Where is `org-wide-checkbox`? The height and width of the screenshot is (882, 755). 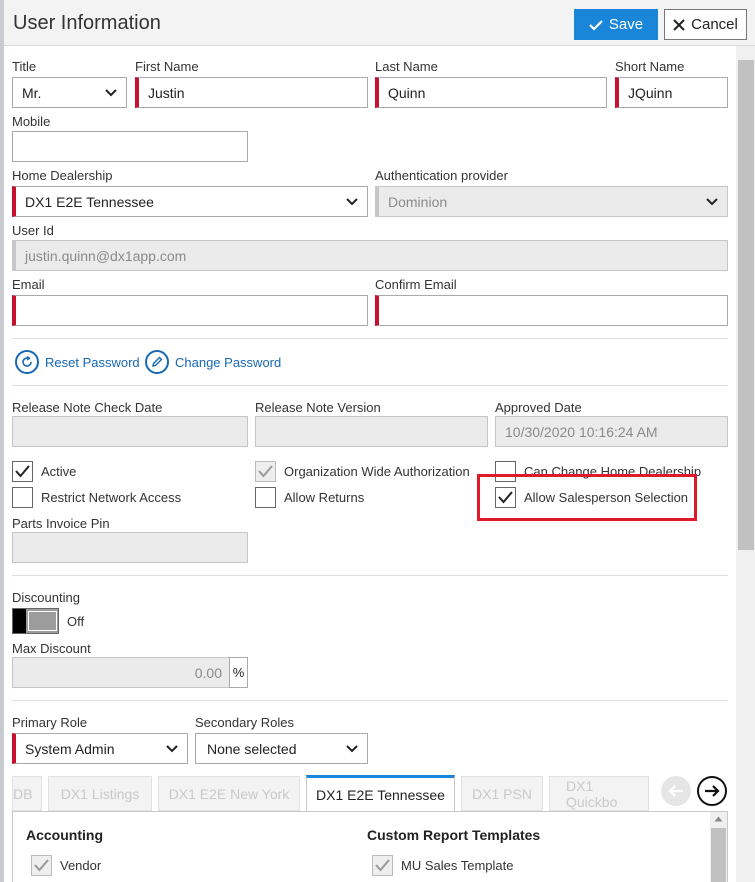 org-wide-checkbox is located at coordinates (265, 471).